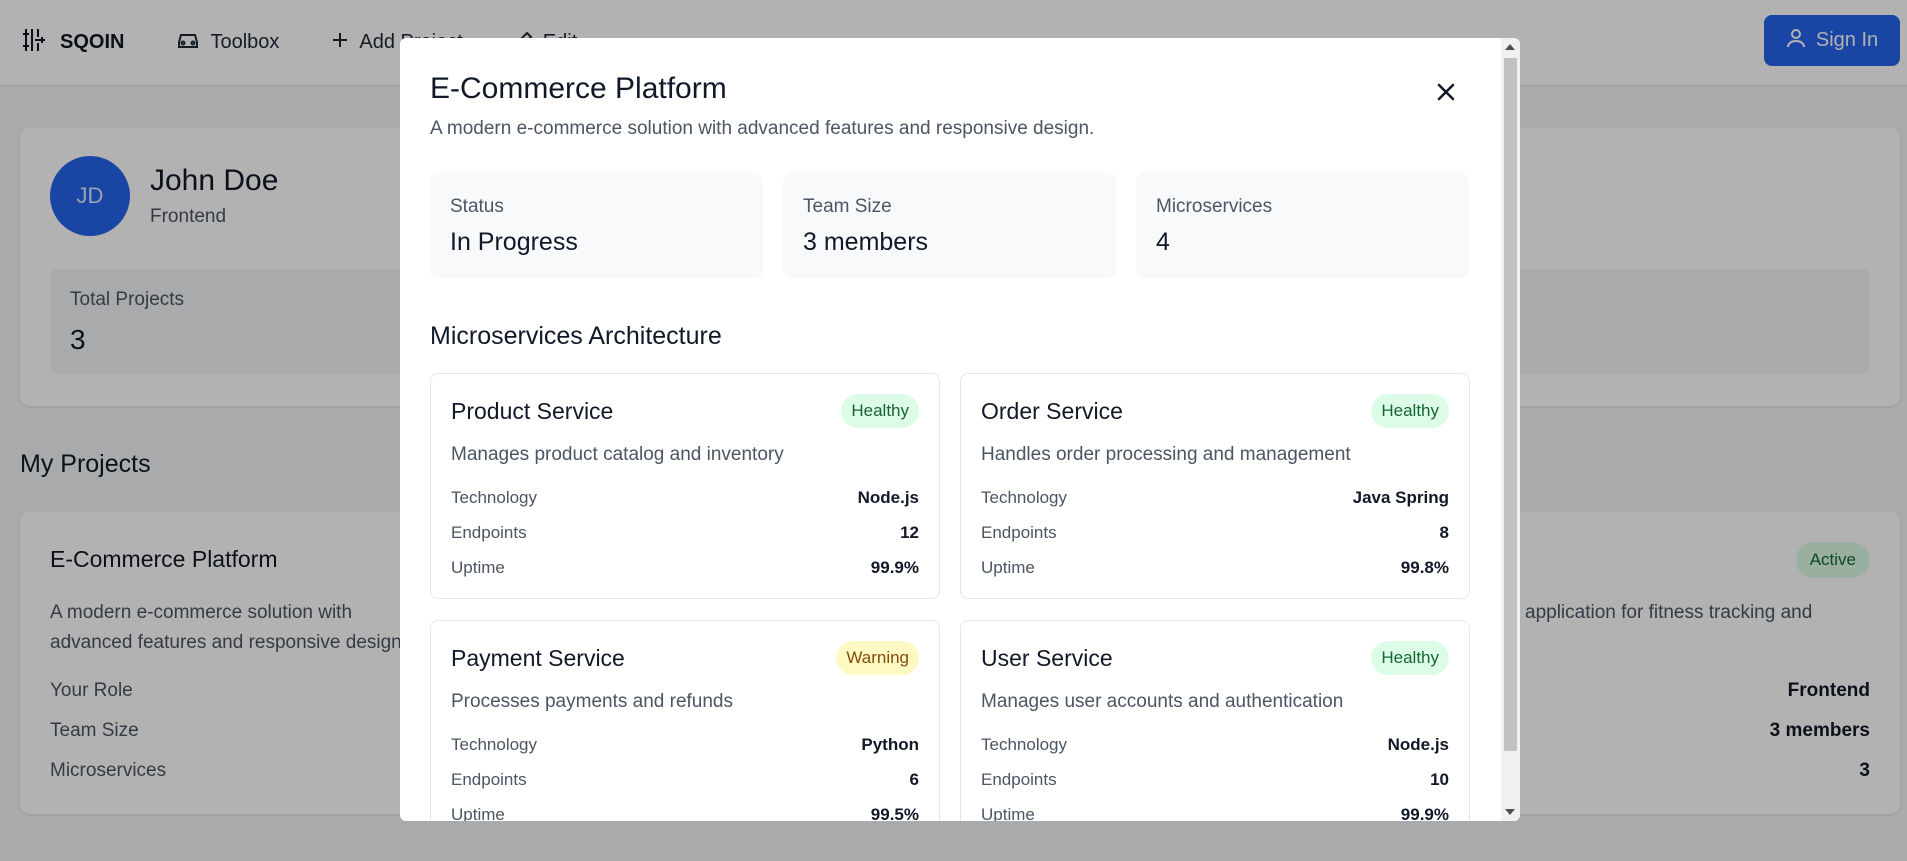  I want to click on close-icon, so click(1446, 94).